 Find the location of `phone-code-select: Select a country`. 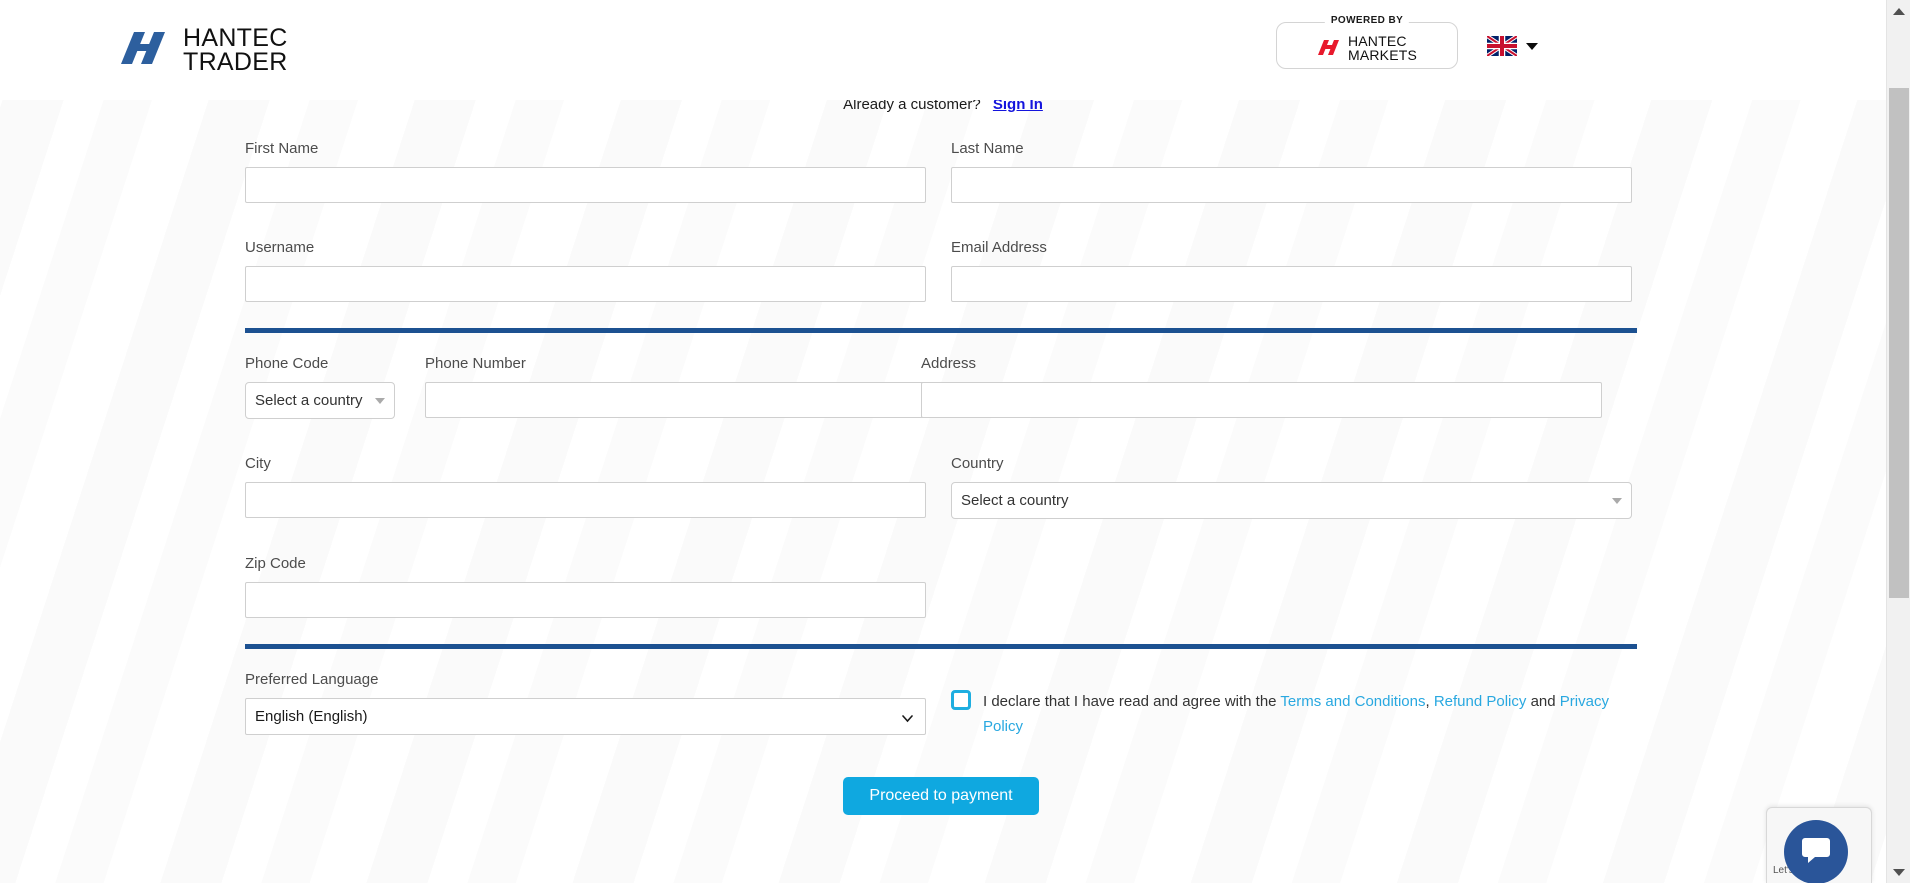

phone-code-select: Select a country is located at coordinates (320, 400).